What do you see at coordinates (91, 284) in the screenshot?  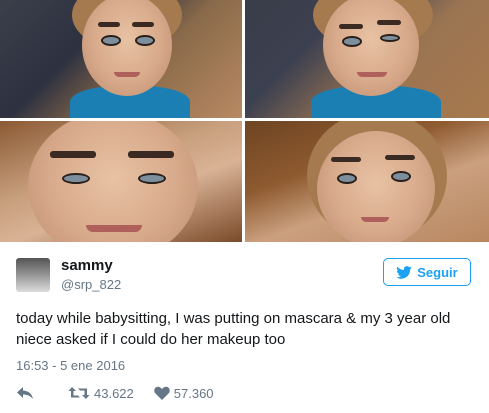 I see `user-handle: @srp_822` at bounding box center [91, 284].